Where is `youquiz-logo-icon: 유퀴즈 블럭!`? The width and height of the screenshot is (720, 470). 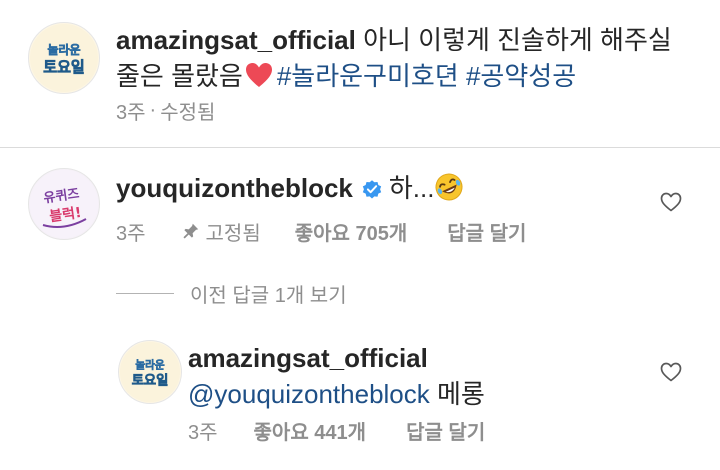
youquiz-logo-icon: 유퀴즈 블럭! is located at coordinates (64, 204).